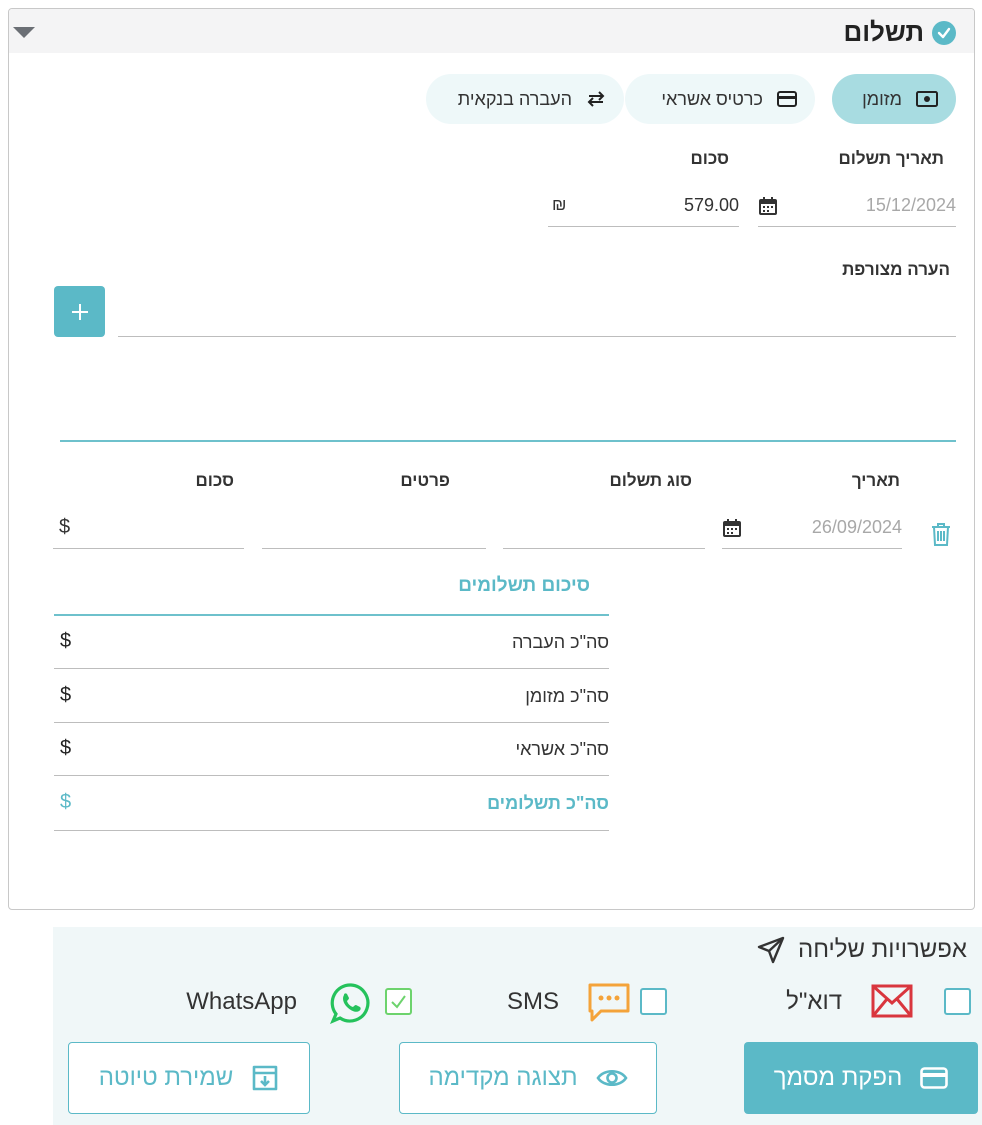 Image resolution: width=982 pixels, height=1125 pixels. I want to click on archive-download-icon, so click(265, 1078).